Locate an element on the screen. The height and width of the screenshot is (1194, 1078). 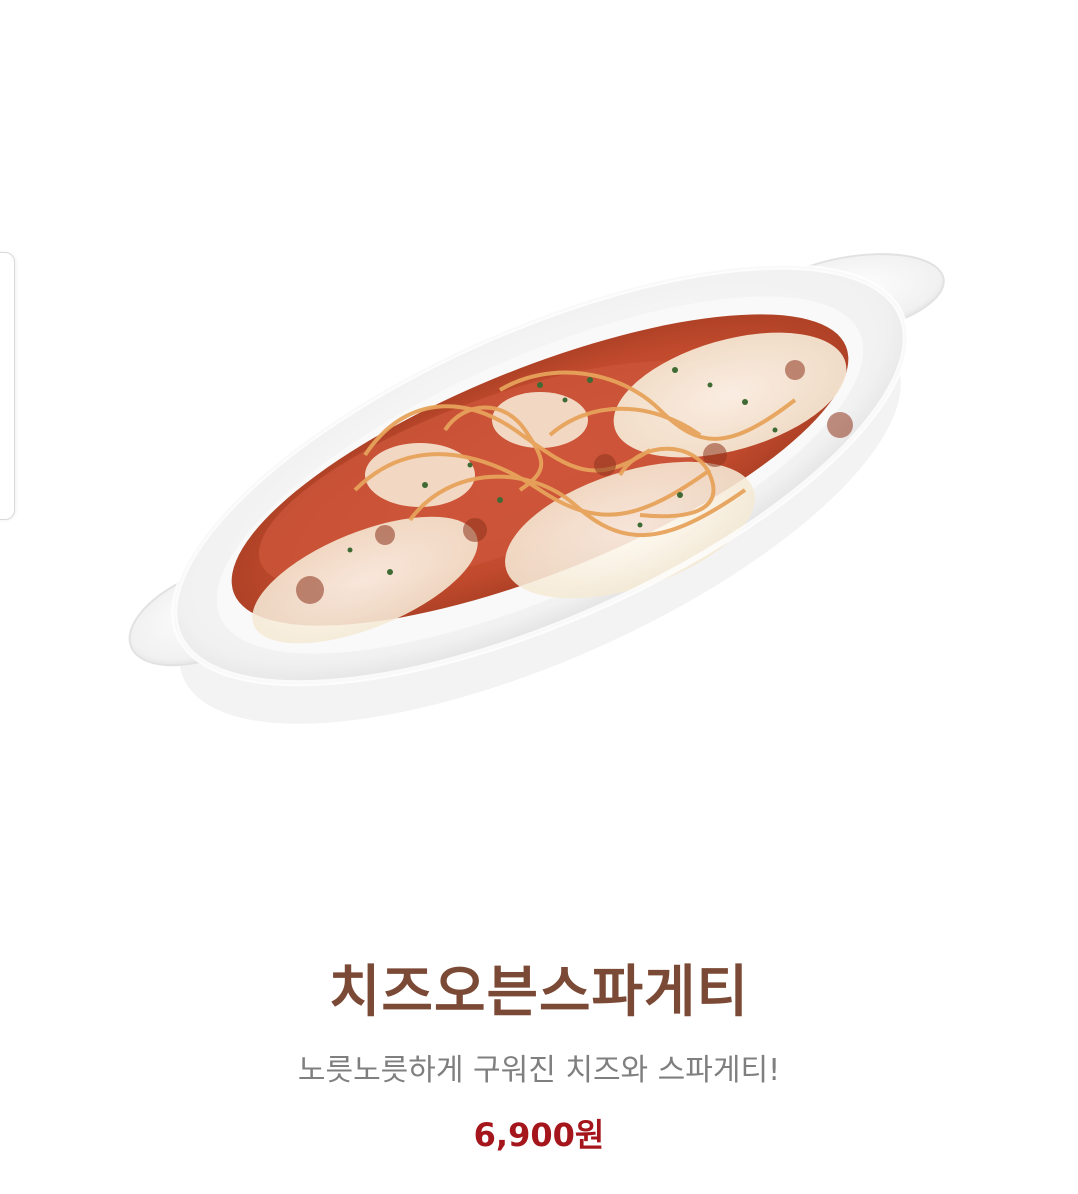
product-price: 6,900원 is located at coordinates (539, 1135).